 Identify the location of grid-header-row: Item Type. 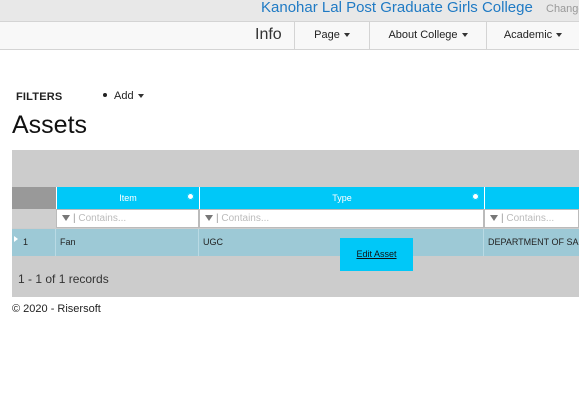
(295, 198).